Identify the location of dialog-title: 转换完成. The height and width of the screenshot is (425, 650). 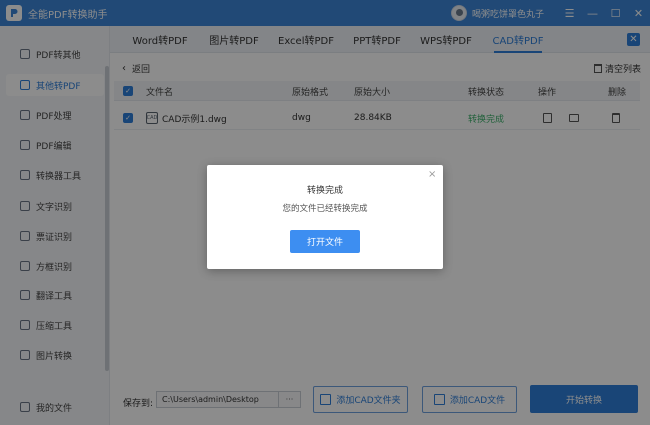
(324, 191).